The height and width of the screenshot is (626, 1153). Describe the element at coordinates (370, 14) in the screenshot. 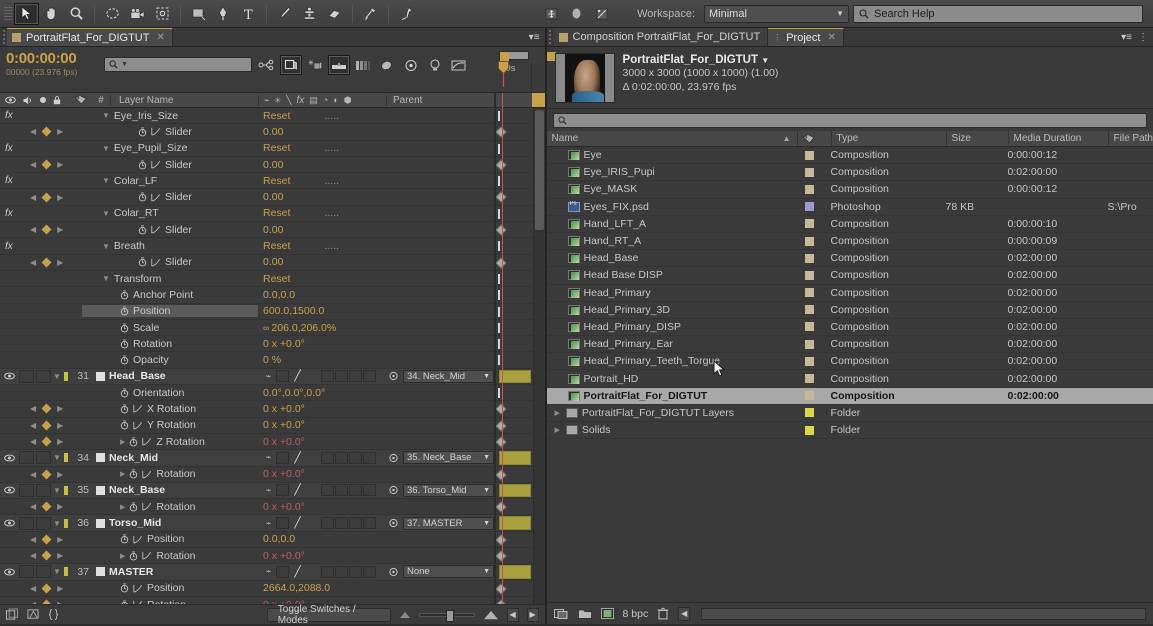

I see `roto-brush-tool-icon` at that location.